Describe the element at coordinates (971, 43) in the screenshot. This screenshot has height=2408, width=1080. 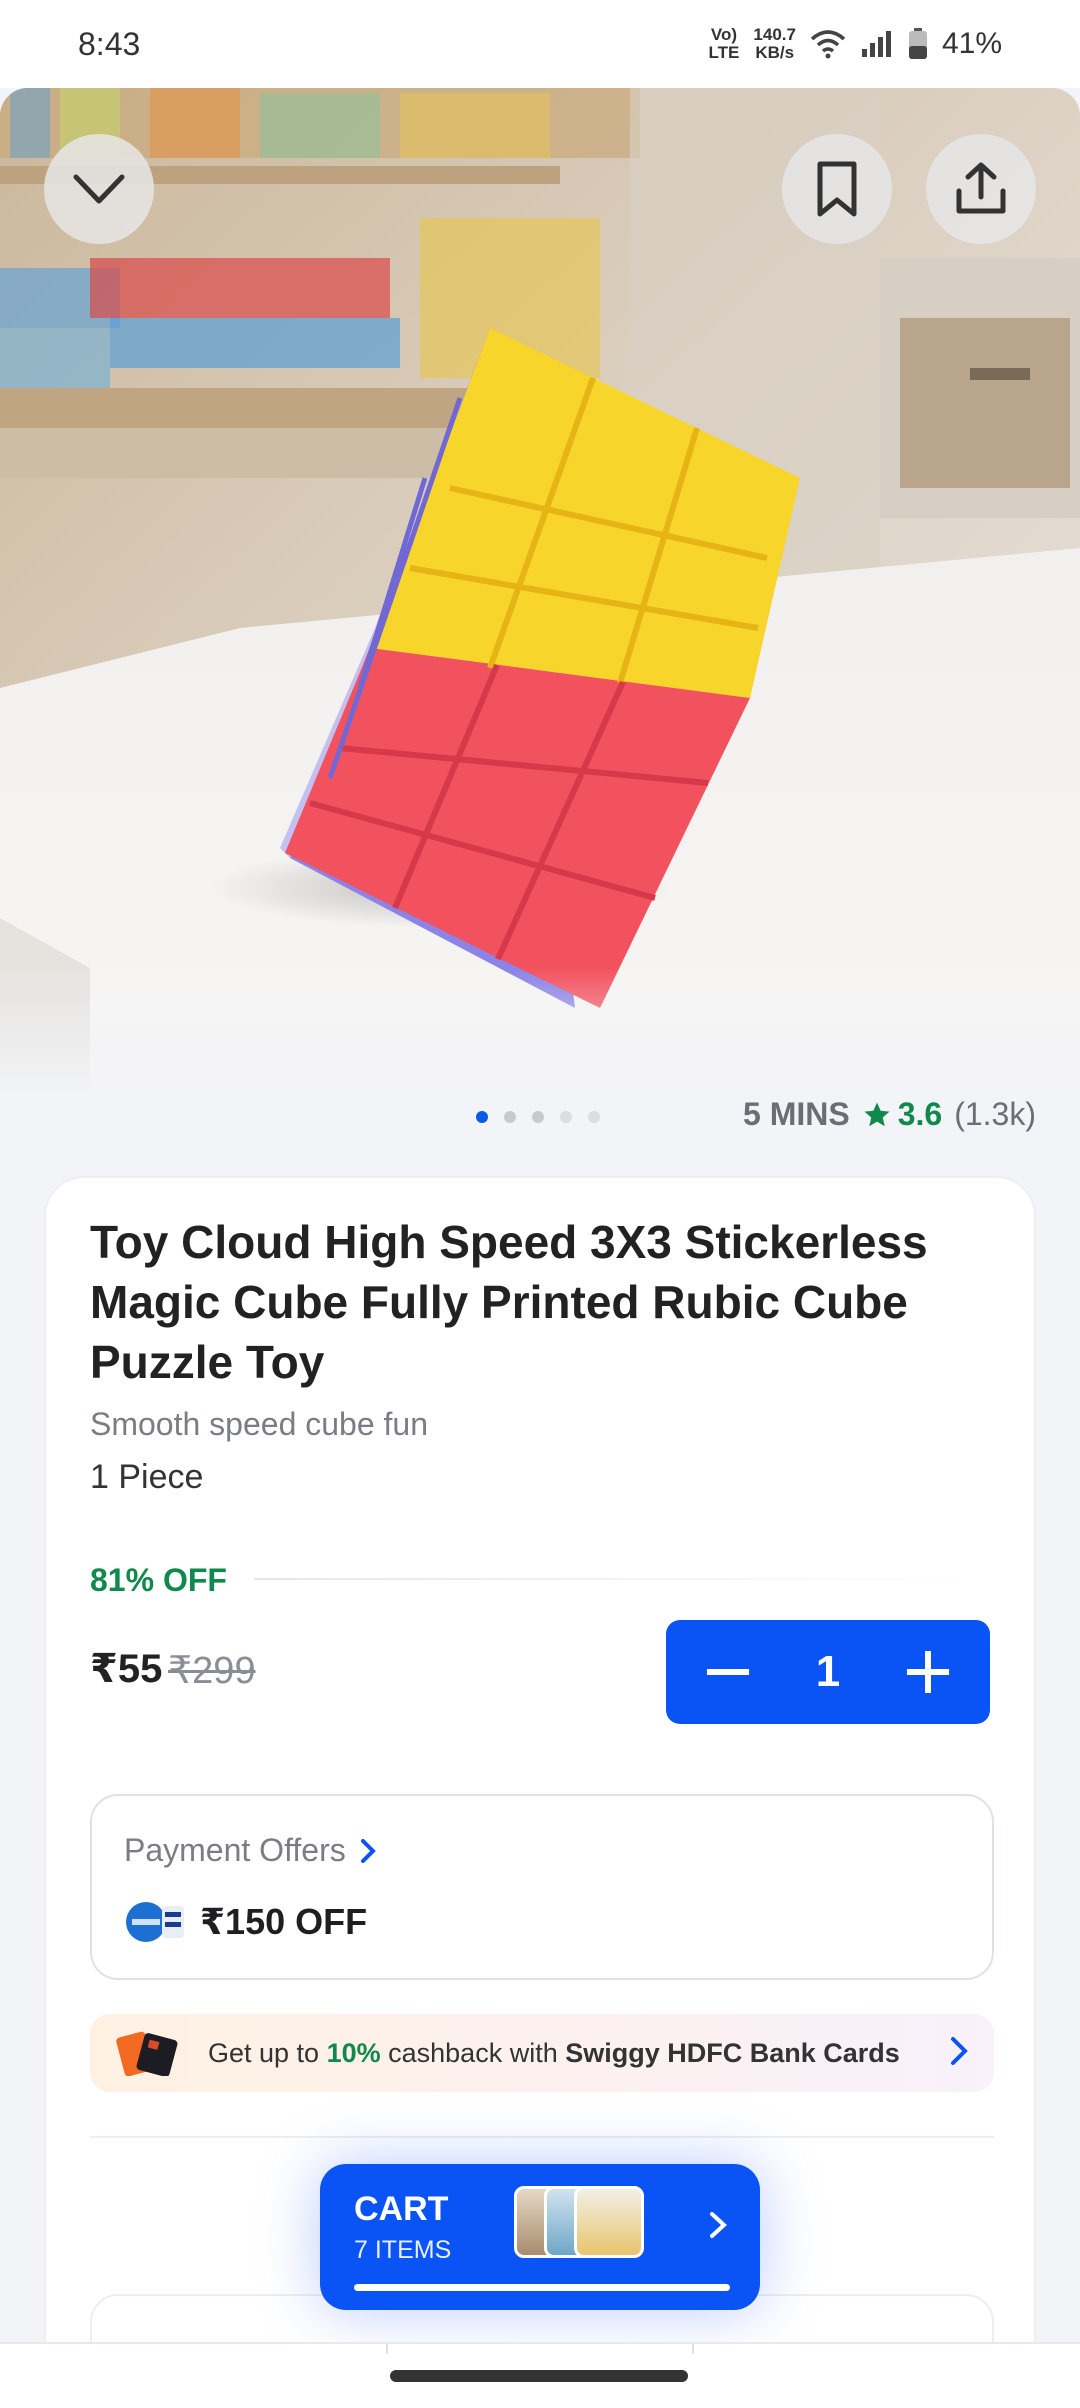
I see `battery-percentage: 41%` at that location.